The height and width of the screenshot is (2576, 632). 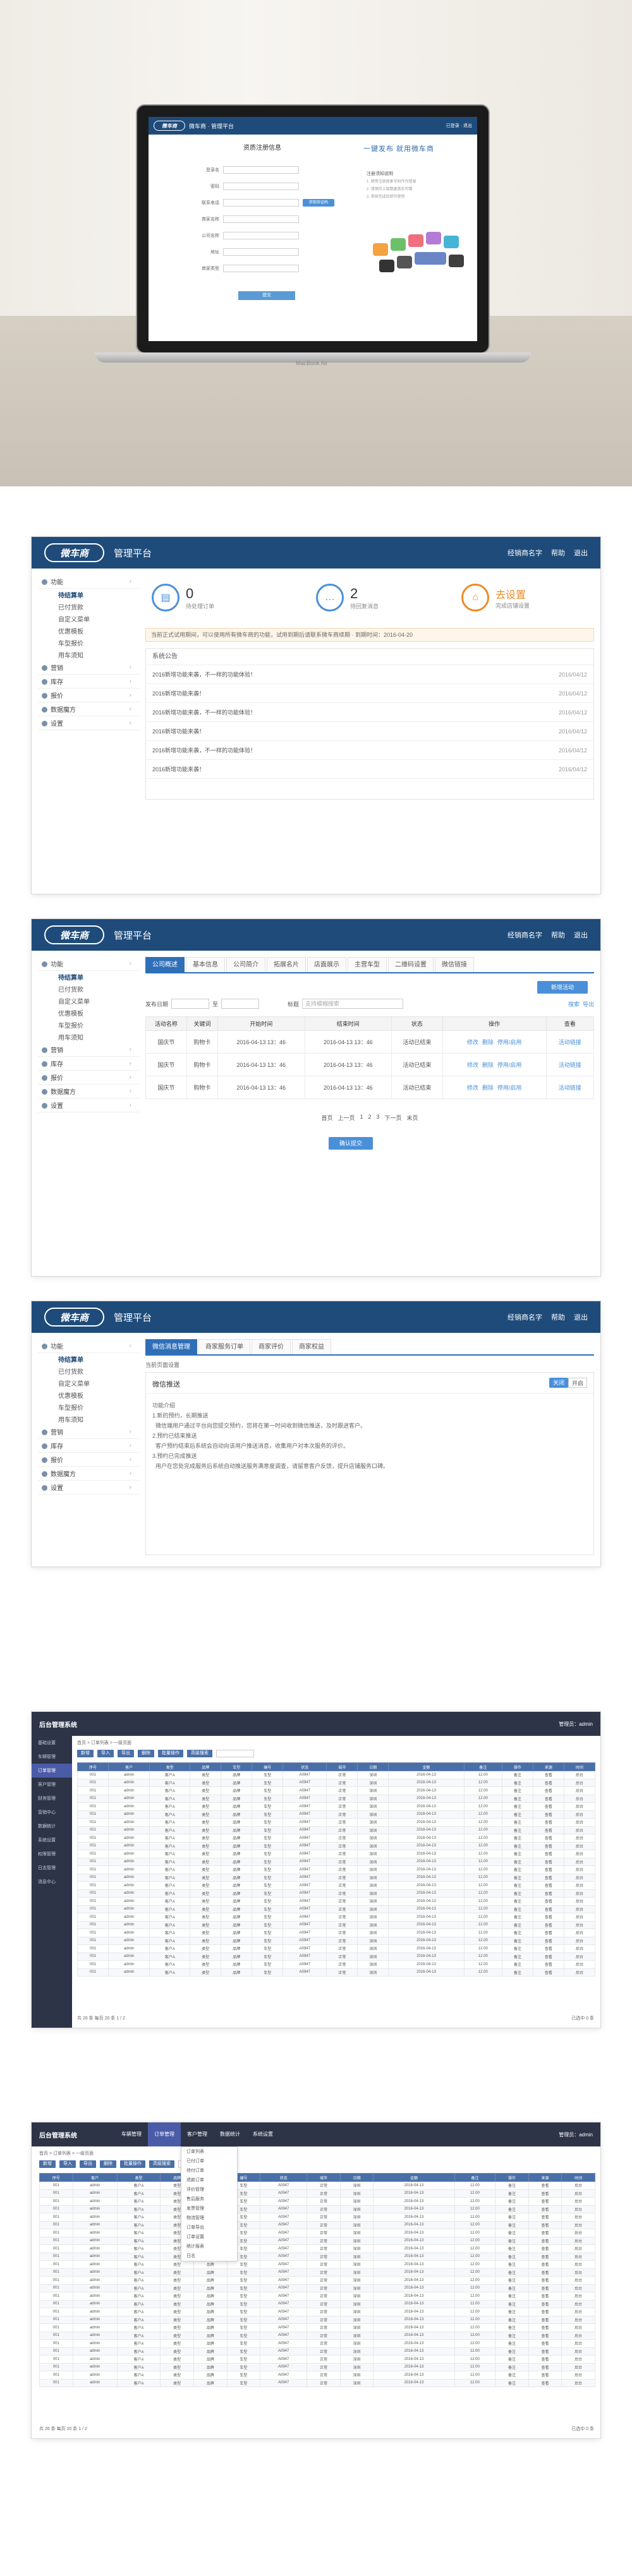 I want to click on toolbar-button: 高级搜索, so click(x=161, y=2164).